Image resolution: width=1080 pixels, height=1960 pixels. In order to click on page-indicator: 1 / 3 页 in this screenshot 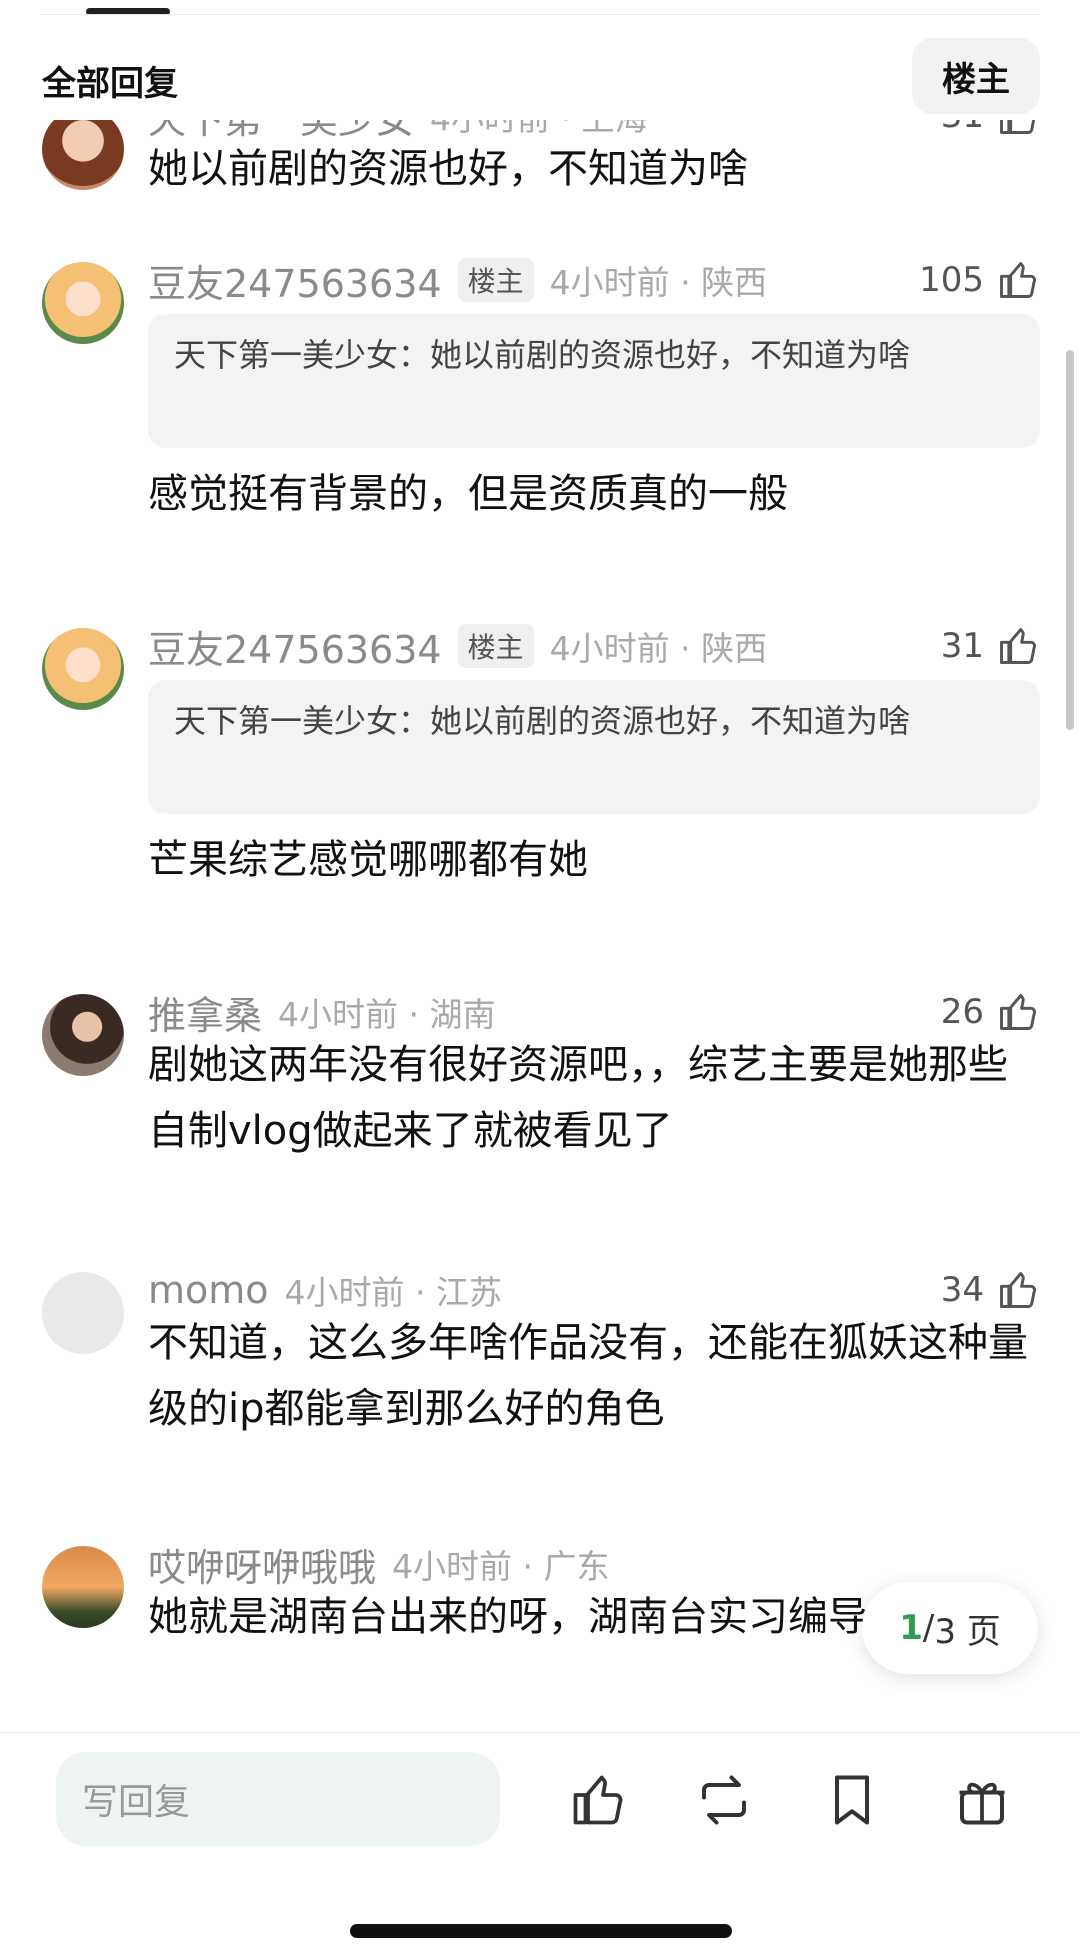, I will do `click(950, 1628)`.